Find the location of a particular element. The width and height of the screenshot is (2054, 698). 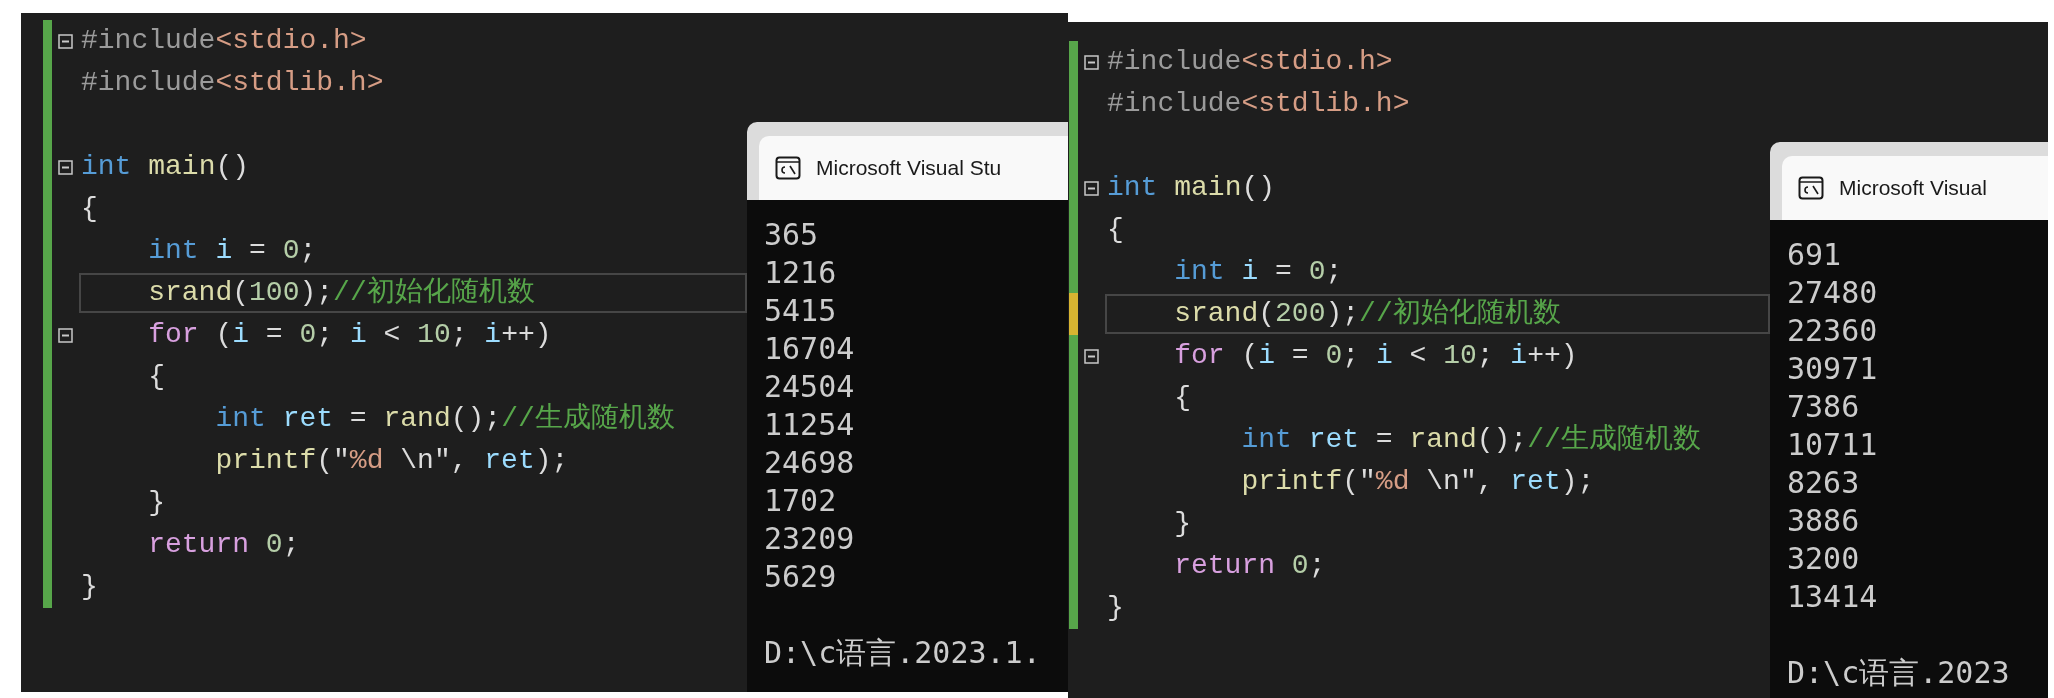

console-output: 22360 is located at coordinates (1833, 331).